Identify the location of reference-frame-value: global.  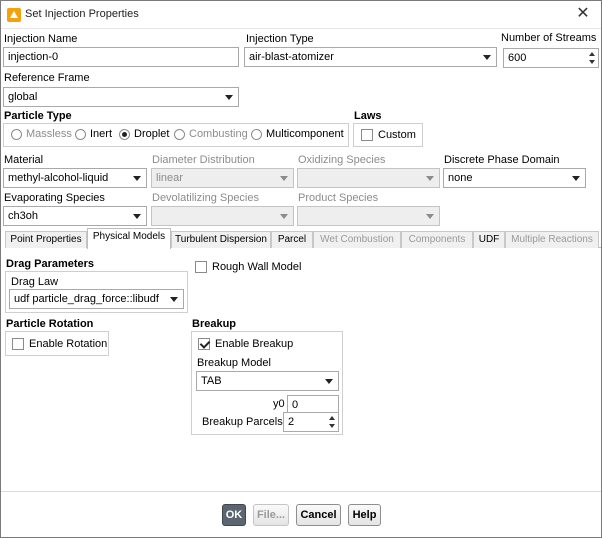
(23, 97).